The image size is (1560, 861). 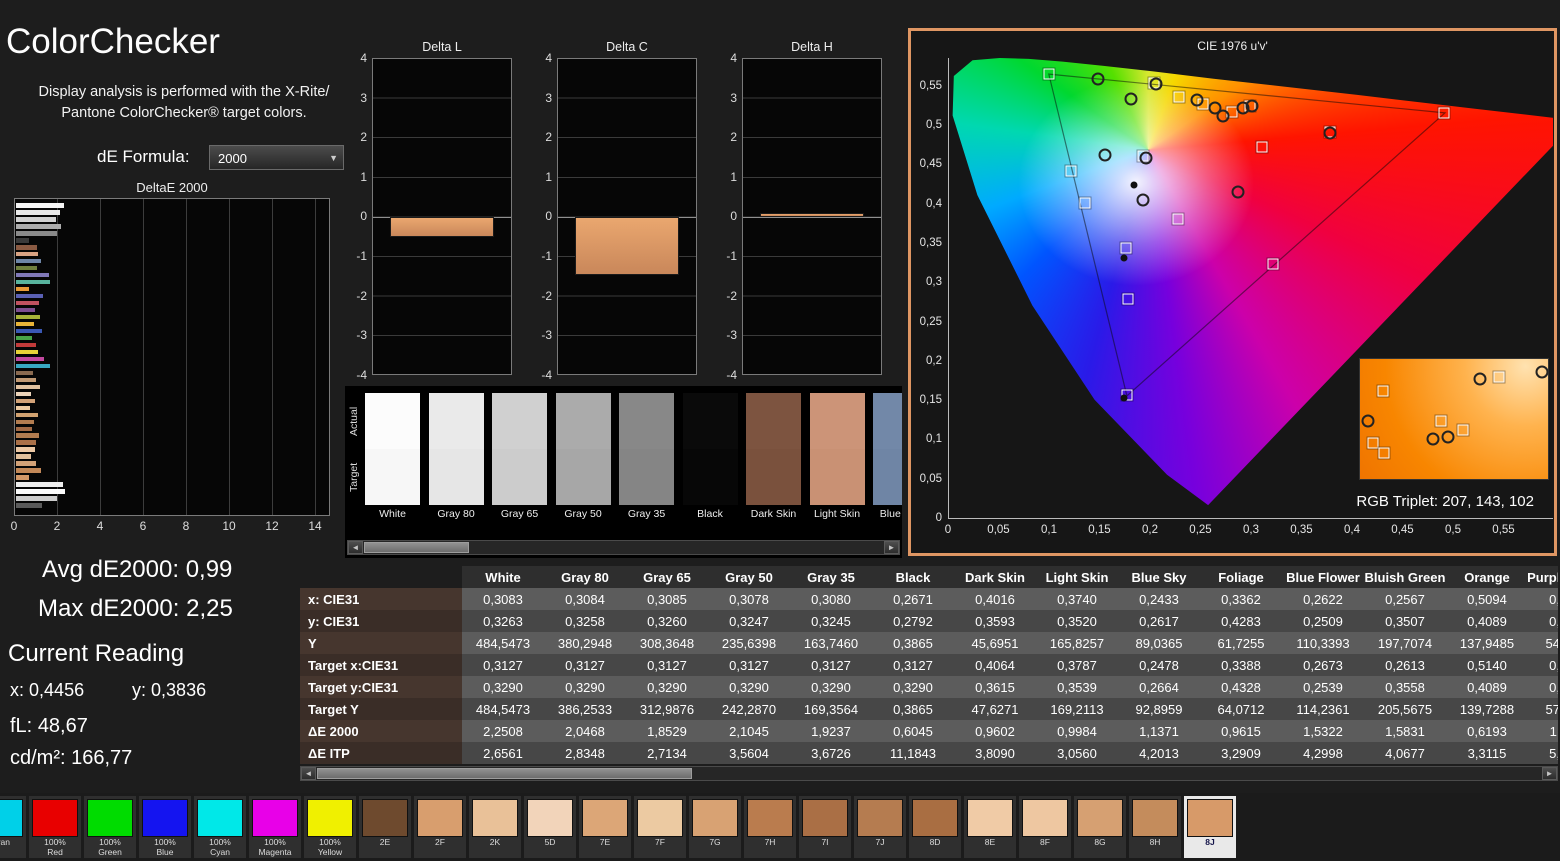 What do you see at coordinates (731, 374) in the screenshot?
I see `y-axis-tick: -4` at bounding box center [731, 374].